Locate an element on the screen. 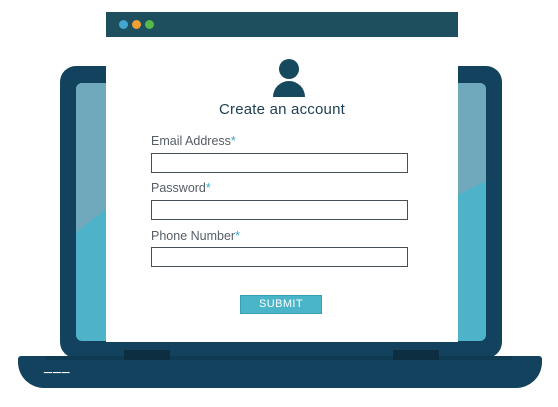 This screenshot has height=407, width=558. phone-field is located at coordinates (279, 257).